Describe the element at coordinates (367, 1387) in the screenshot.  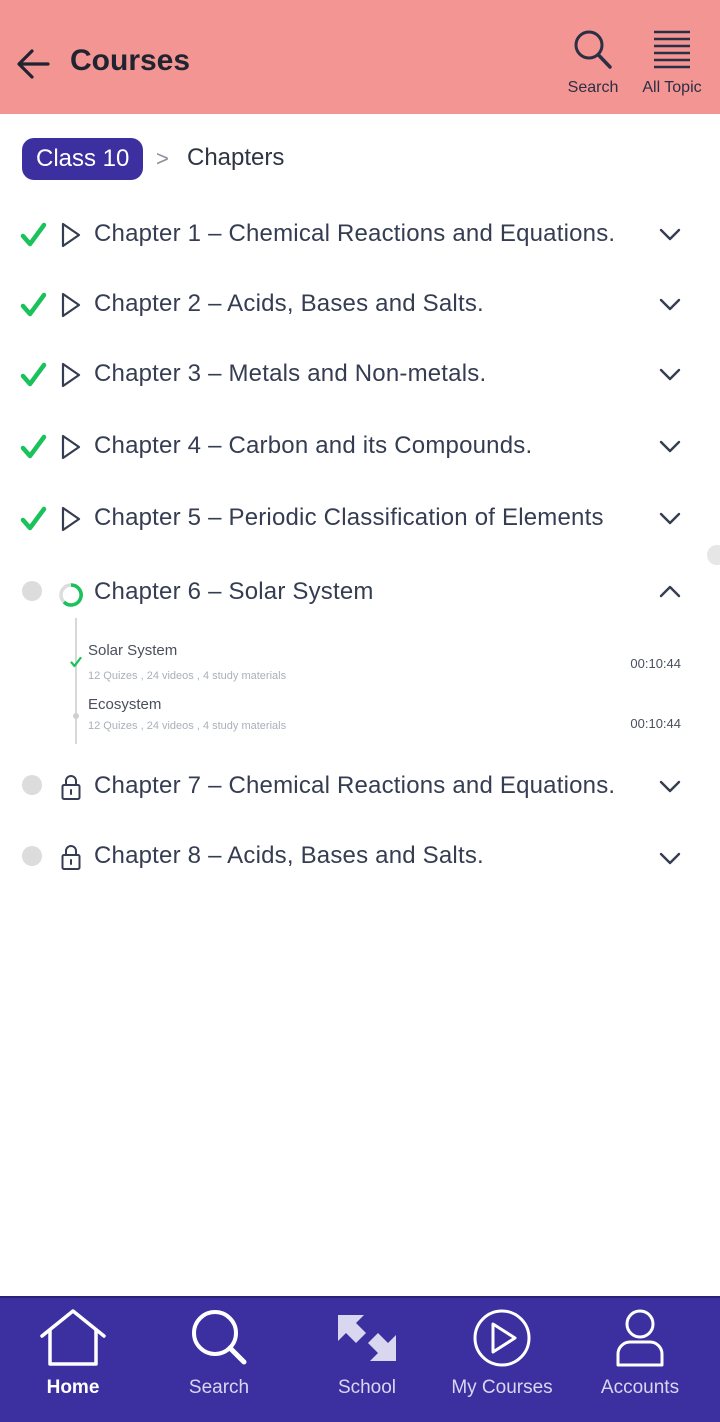
I see `tab-school-label: School` at that location.